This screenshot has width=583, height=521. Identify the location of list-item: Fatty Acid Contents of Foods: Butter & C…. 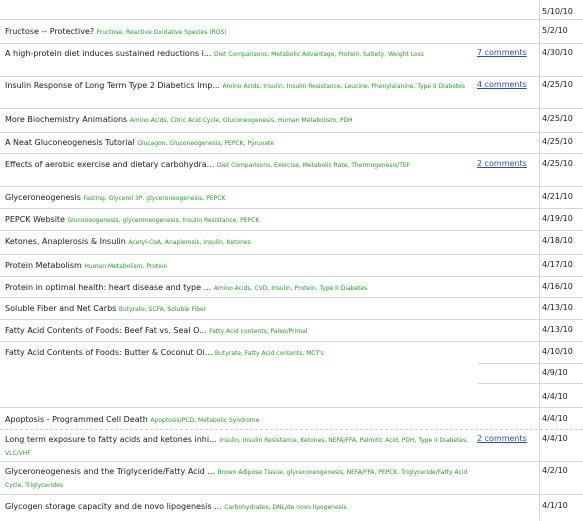
(291, 375).